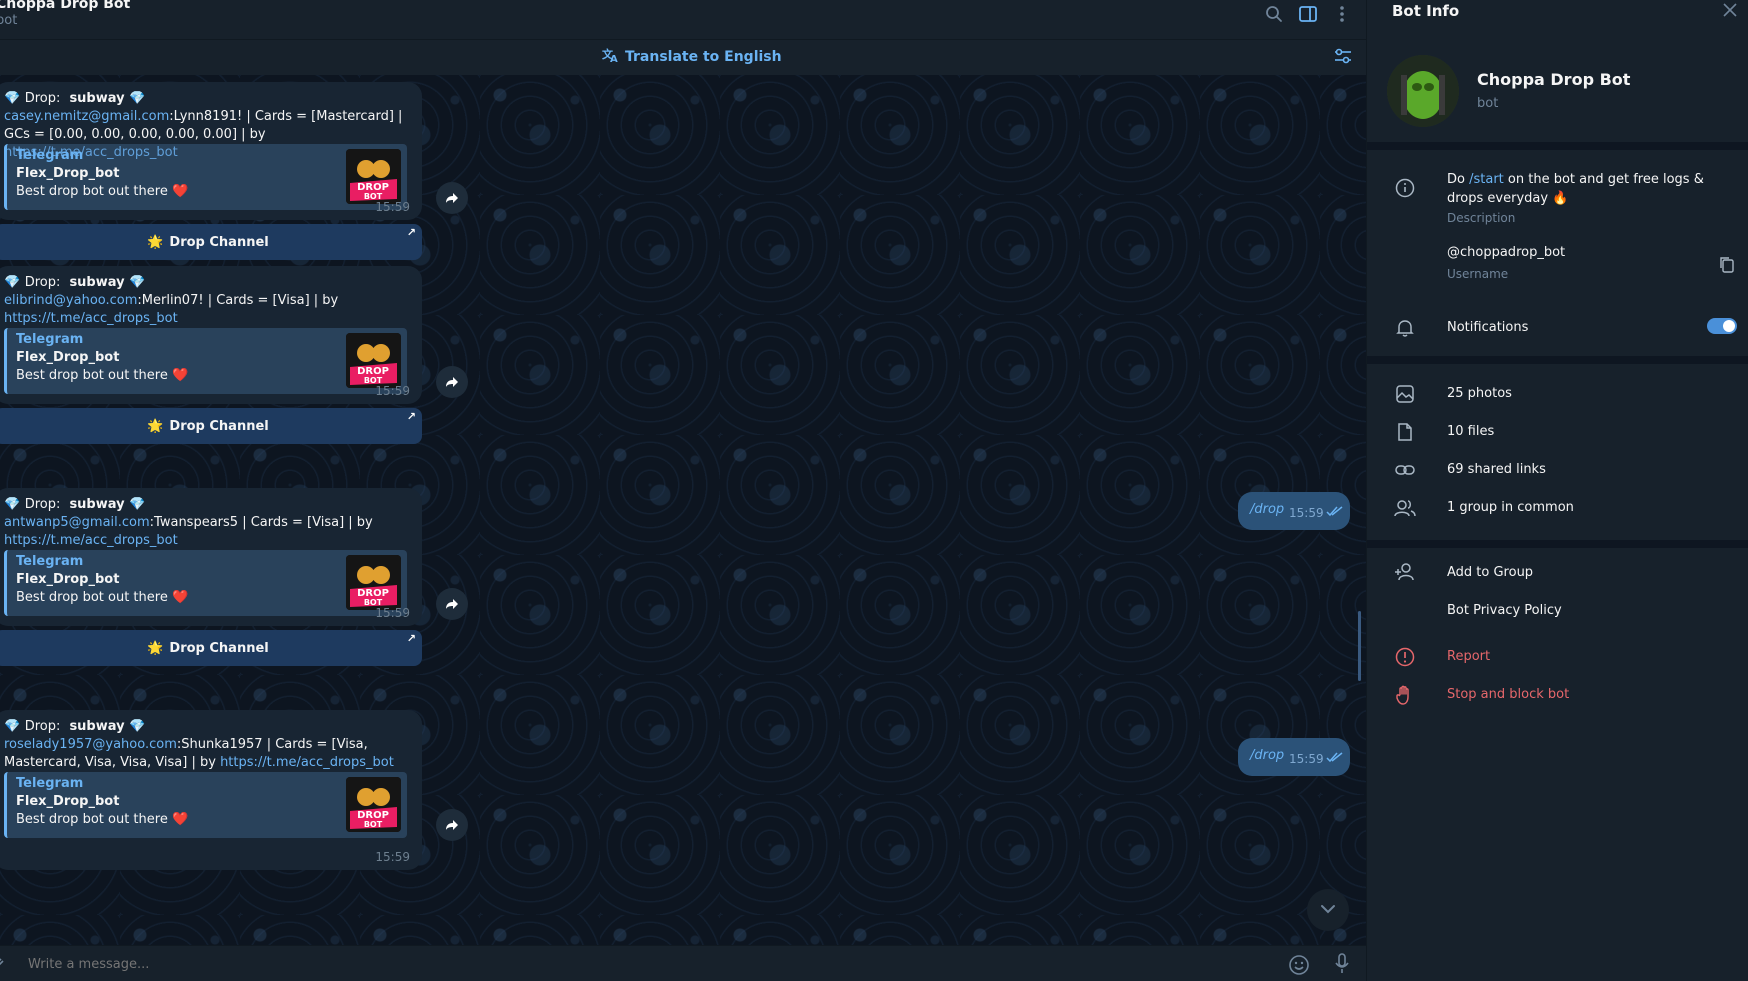 The height and width of the screenshot is (981, 1748). I want to click on report-button: Report, so click(1468, 656).